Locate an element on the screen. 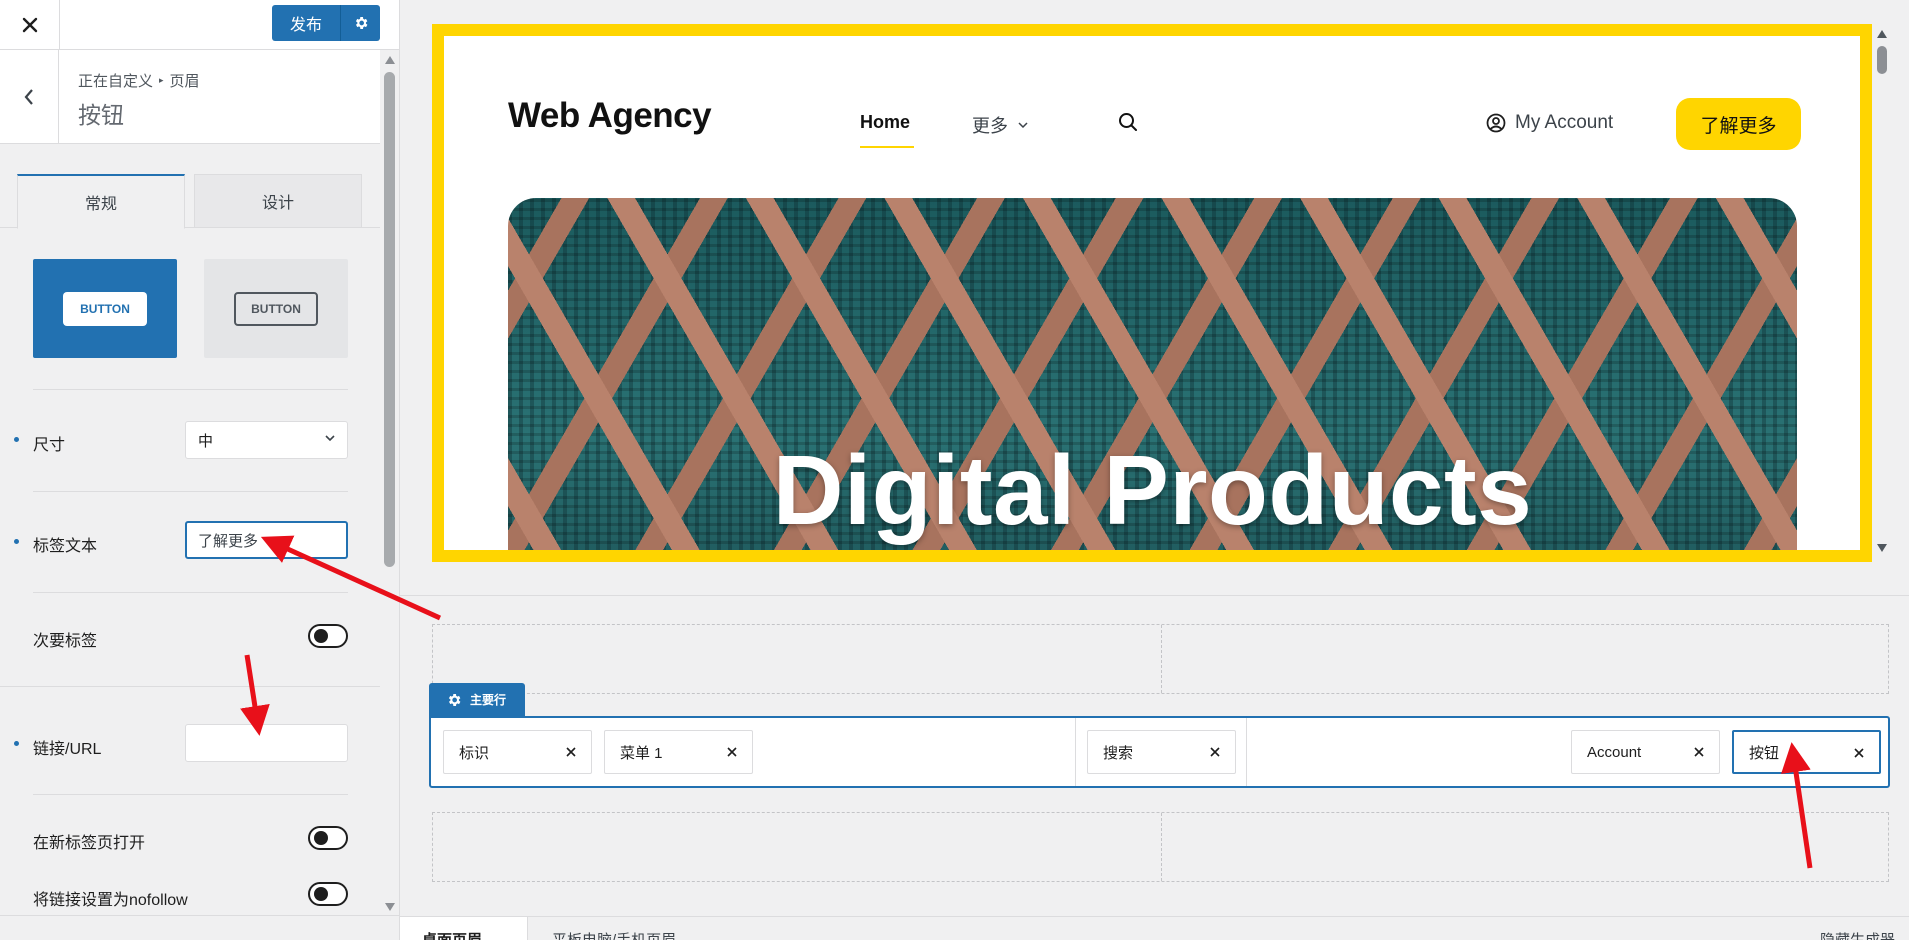 Image resolution: width=1909 pixels, height=940 pixels. builder-item-label: 标识 is located at coordinates (474, 753).